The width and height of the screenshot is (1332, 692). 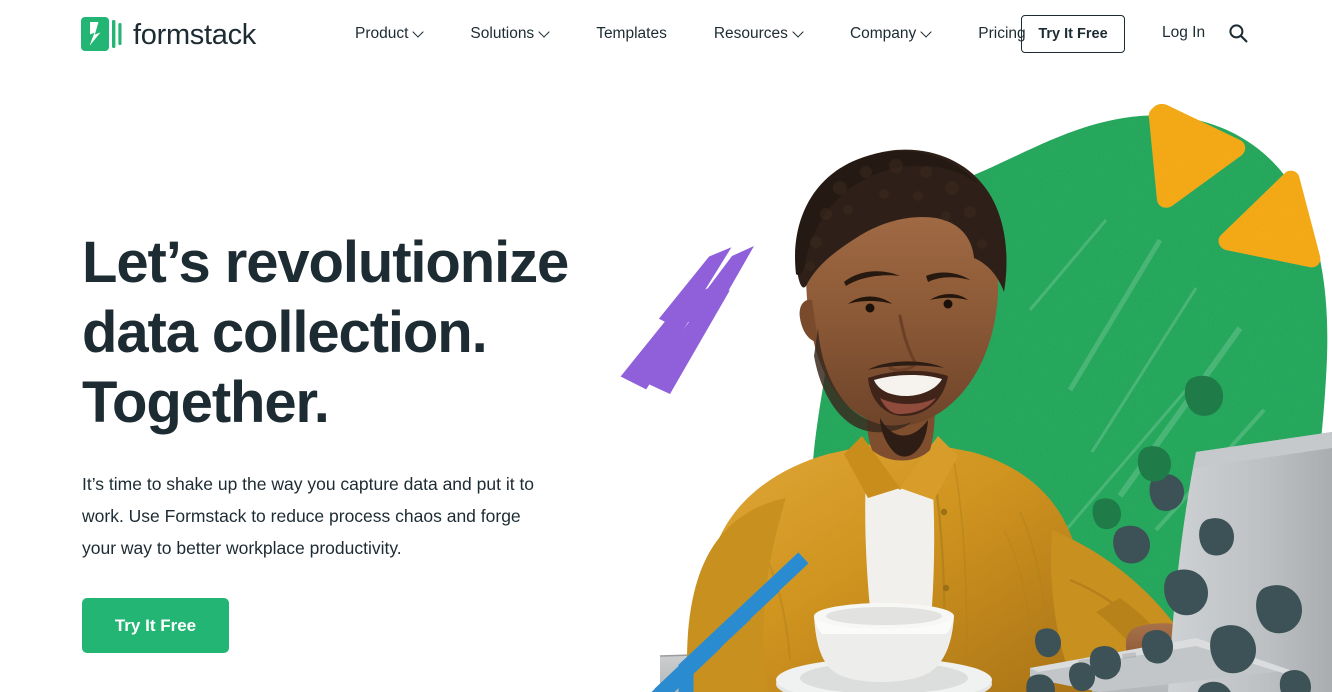 I want to click on search-button, so click(x=1238, y=34).